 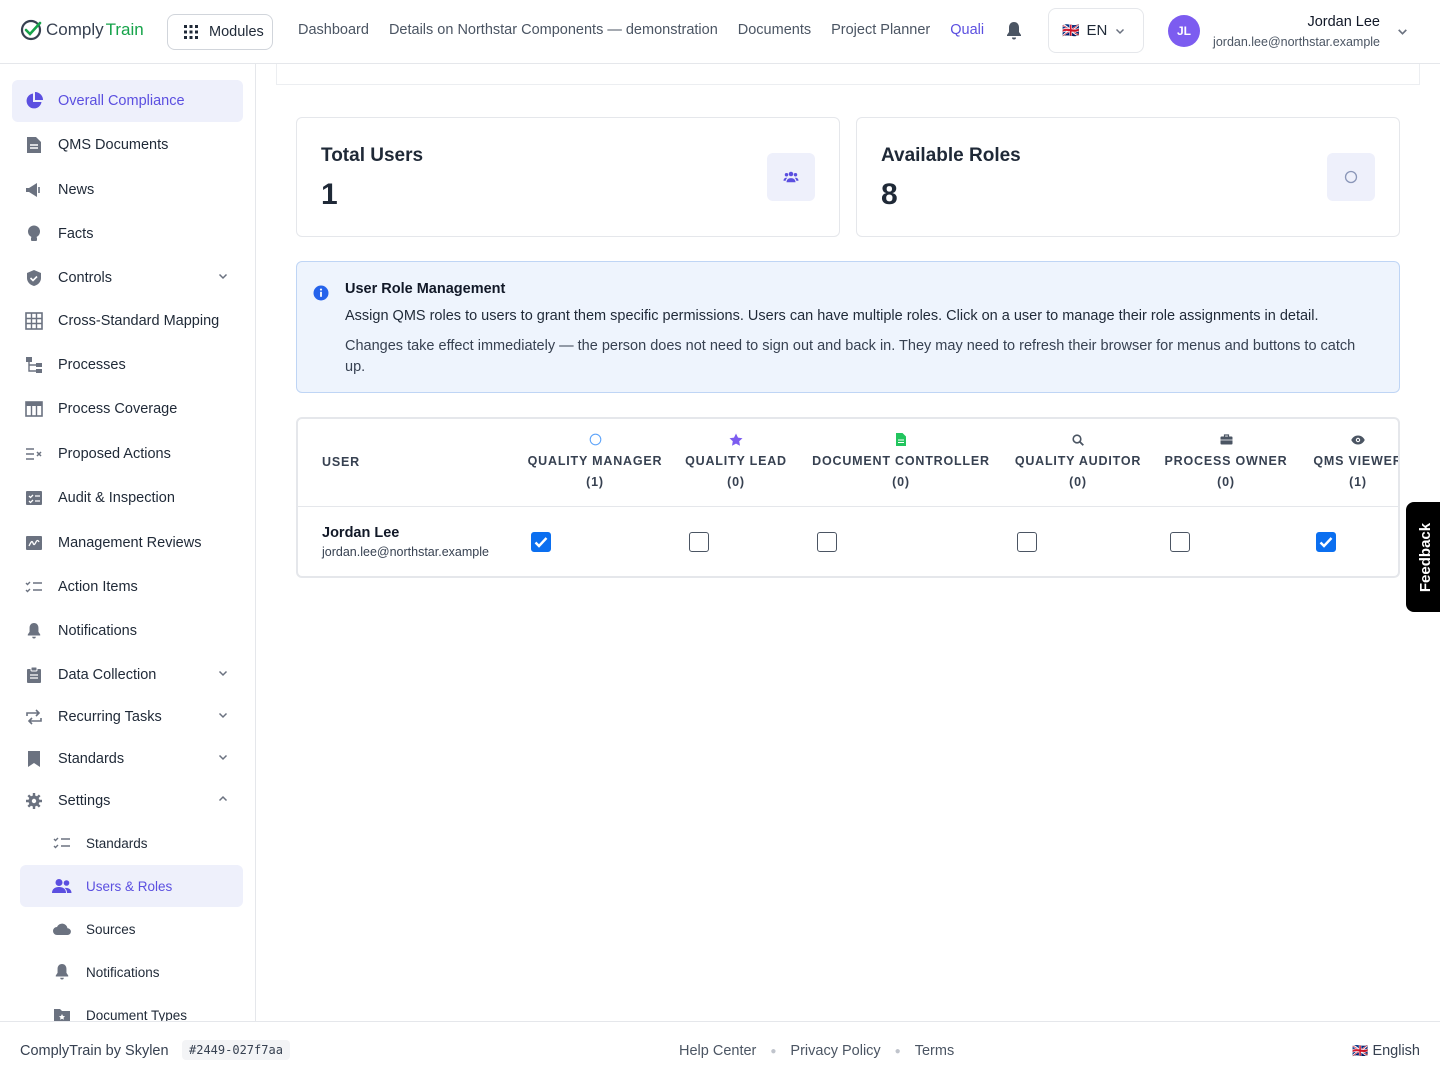 I want to click on logo-text-comply: Comply, so click(x=75, y=29).